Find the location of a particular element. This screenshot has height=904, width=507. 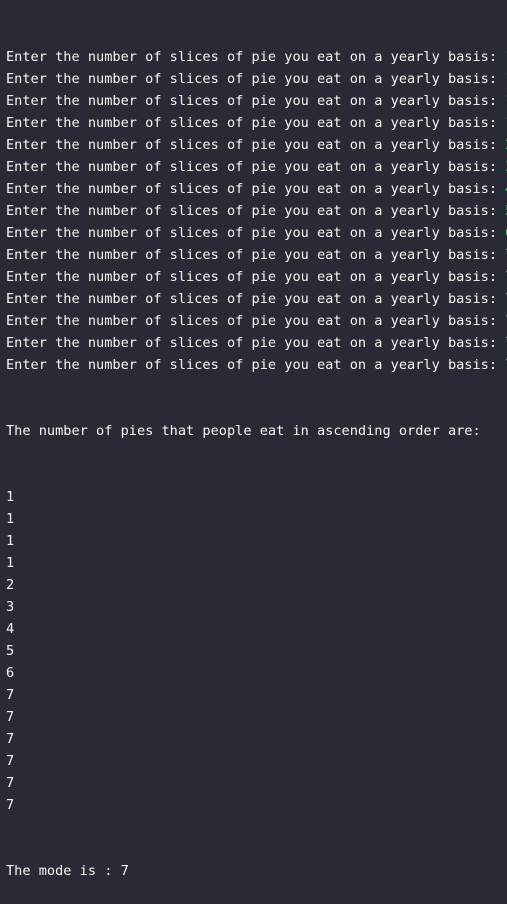

sorted-value: 5 is located at coordinates (10, 651).